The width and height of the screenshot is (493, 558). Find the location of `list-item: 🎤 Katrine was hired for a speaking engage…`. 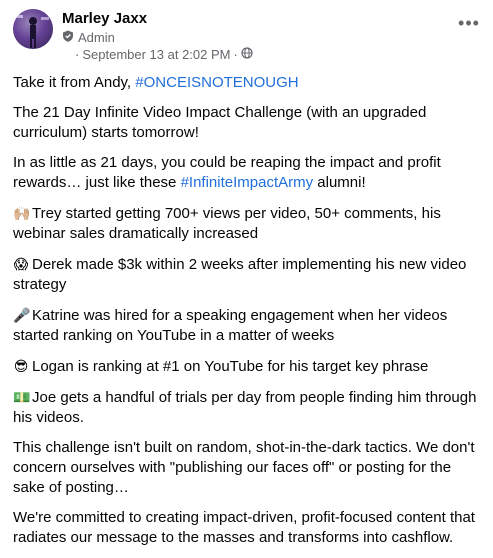

list-item: 🎤 Katrine was hired for a speaking engage… is located at coordinates (248, 325).